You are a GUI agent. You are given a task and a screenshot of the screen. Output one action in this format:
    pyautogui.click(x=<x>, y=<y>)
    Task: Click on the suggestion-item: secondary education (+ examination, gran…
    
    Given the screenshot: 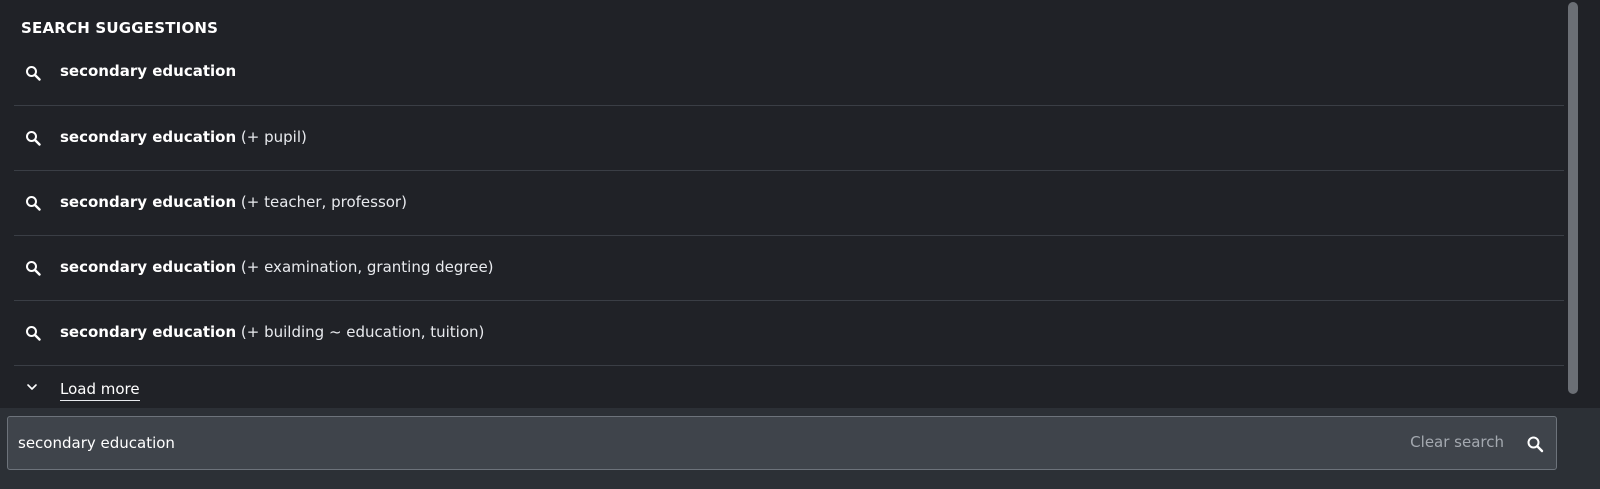 What is the action you would take?
    pyautogui.click(x=791, y=268)
    